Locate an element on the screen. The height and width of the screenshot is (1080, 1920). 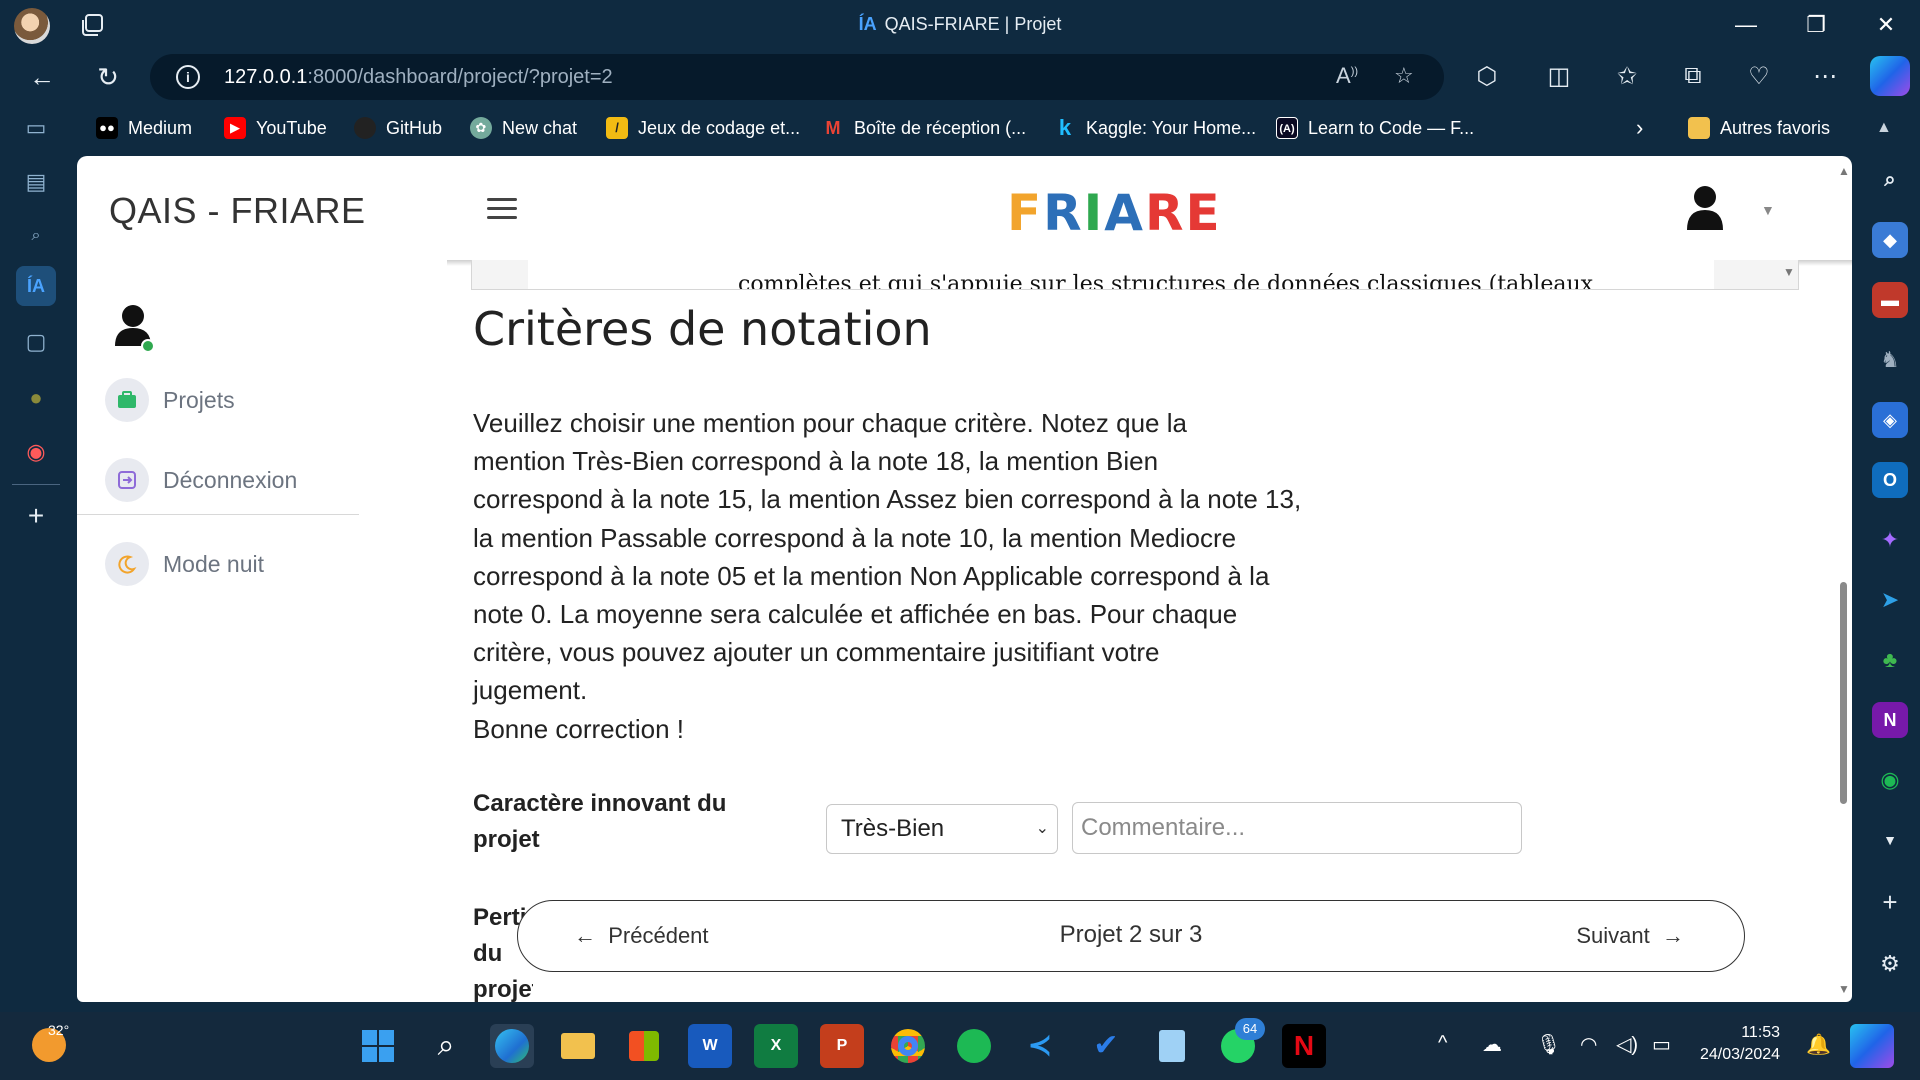
menu-toggle-icon is located at coordinates (502, 210).